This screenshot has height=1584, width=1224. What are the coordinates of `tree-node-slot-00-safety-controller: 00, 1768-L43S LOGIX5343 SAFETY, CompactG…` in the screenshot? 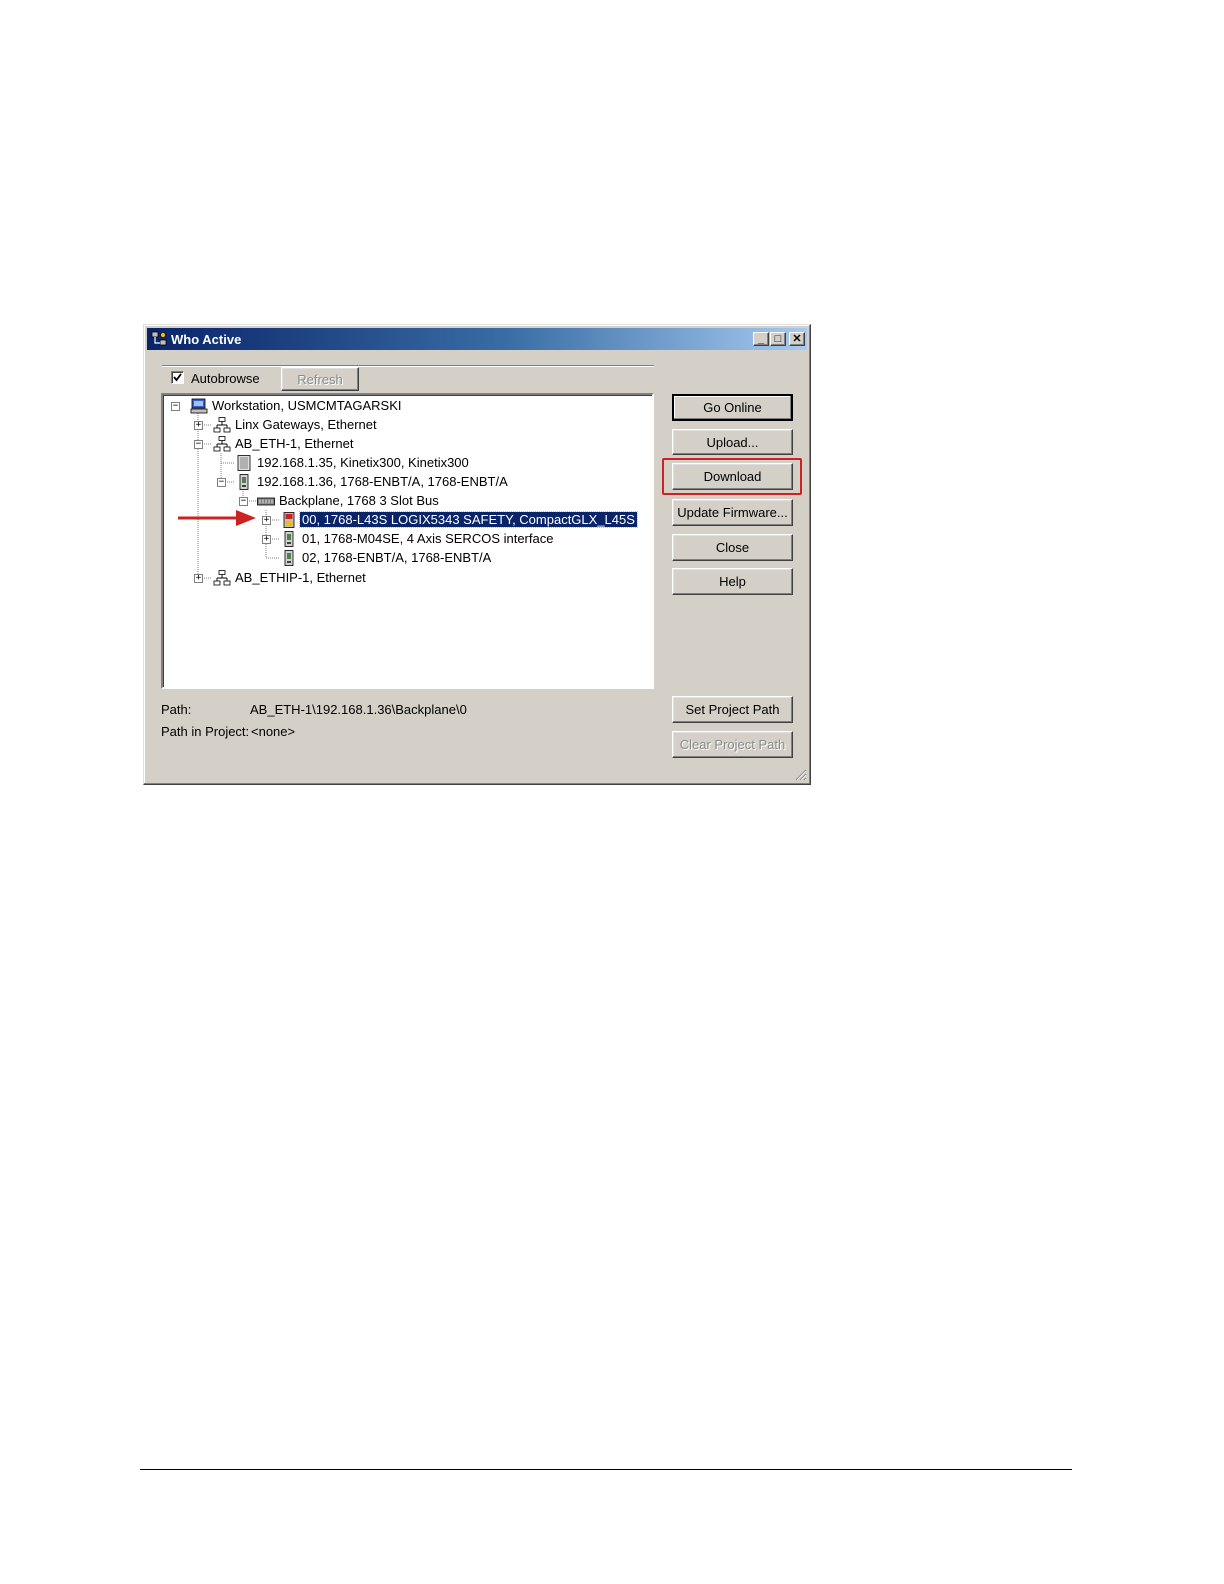 It's located at (460, 520).